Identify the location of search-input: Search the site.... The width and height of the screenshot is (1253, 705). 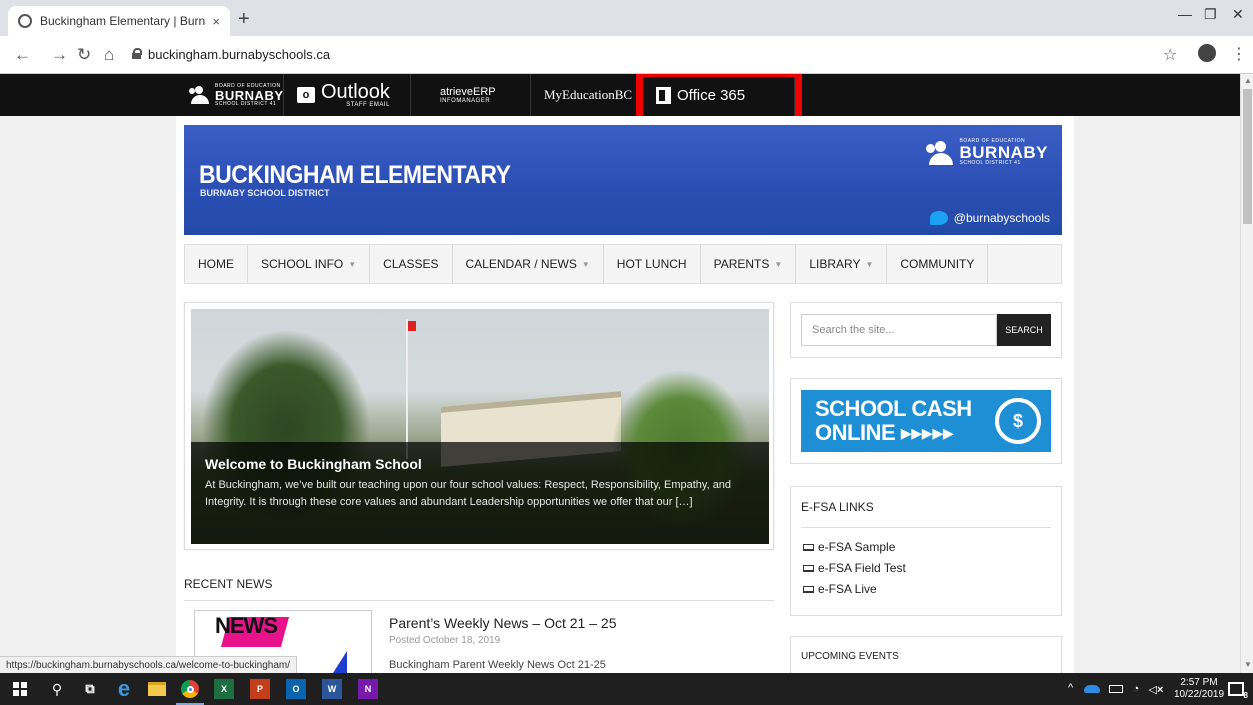
(899, 330).